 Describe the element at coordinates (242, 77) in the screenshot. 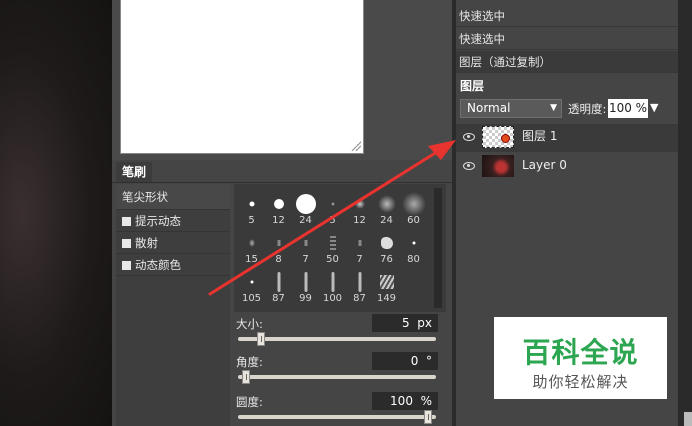

I see `document-canvas` at that location.